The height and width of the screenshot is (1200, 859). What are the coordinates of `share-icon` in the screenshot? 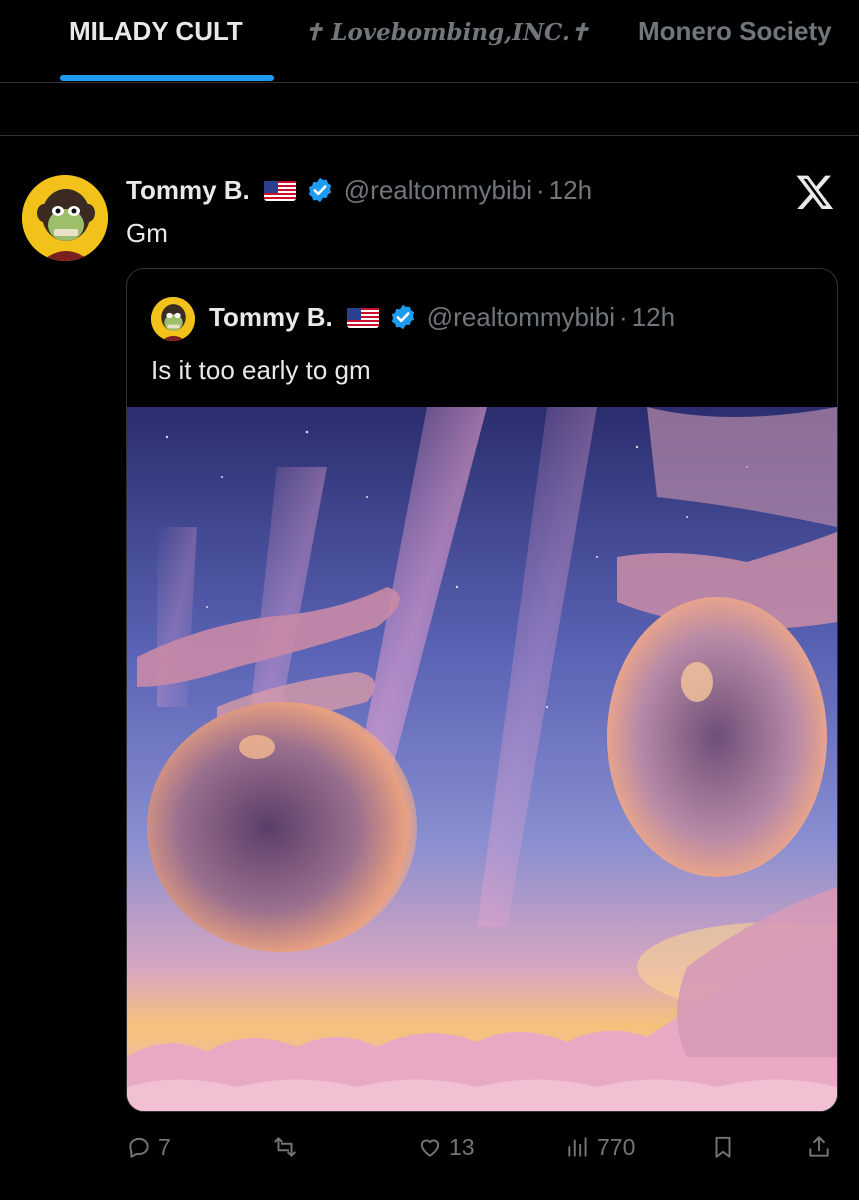 It's located at (819, 1146).